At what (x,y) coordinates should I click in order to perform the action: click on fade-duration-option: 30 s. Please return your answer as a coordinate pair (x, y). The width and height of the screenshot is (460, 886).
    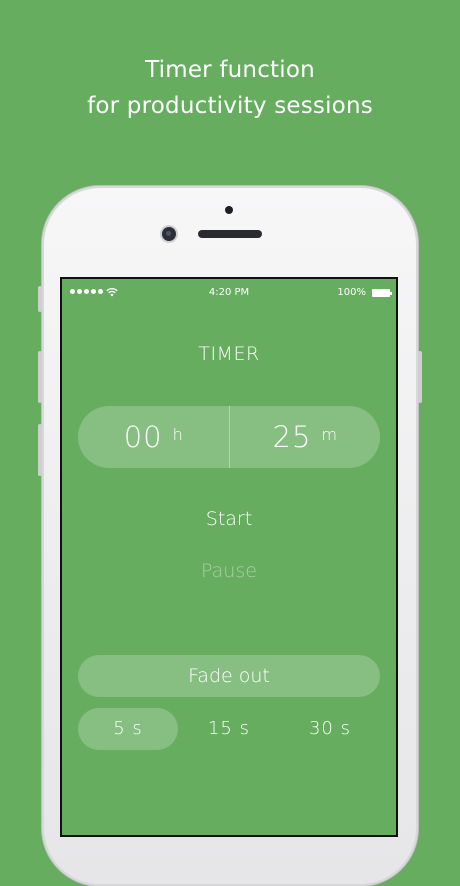
    Looking at the image, I should click on (330, 729).